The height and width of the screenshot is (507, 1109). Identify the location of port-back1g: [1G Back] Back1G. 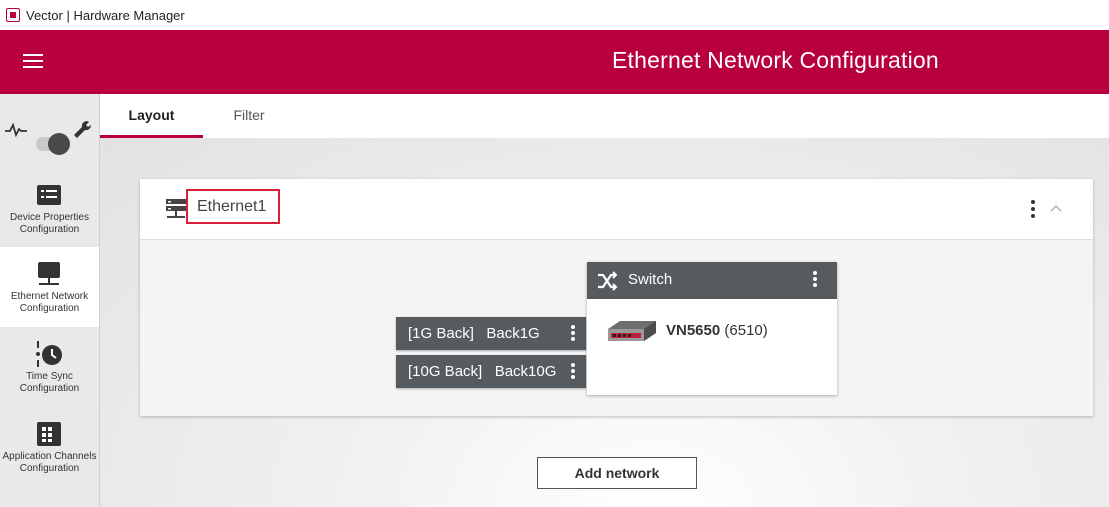
(491, 333).